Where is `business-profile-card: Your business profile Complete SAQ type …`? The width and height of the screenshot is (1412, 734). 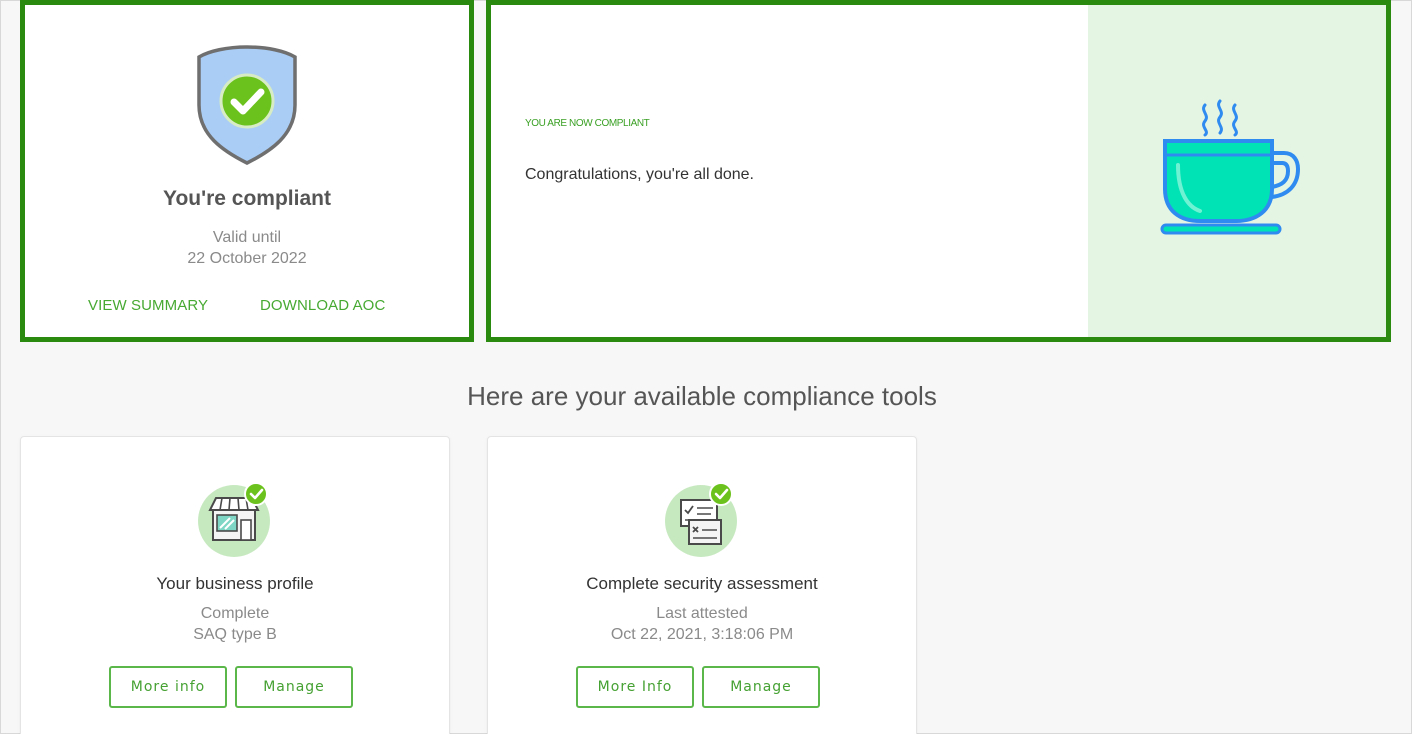
business-profile-card: Your business profile Complete SAQ type … is located at coordinates (235, 585).